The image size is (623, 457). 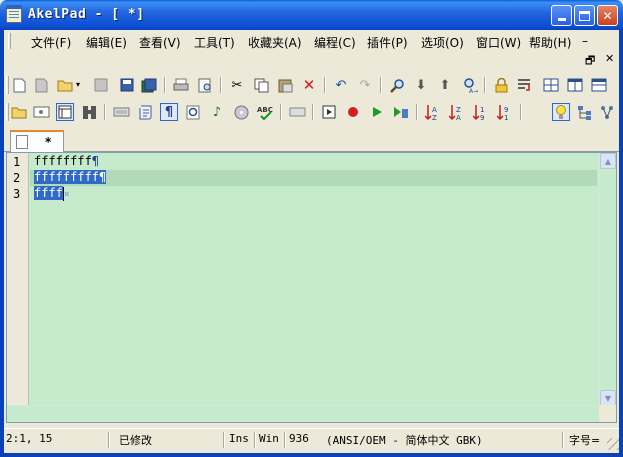 What do you see at coordinates (103, 177) in the screenshot?
I see `eol-mark: ¶` at bounding box center [103, 177].